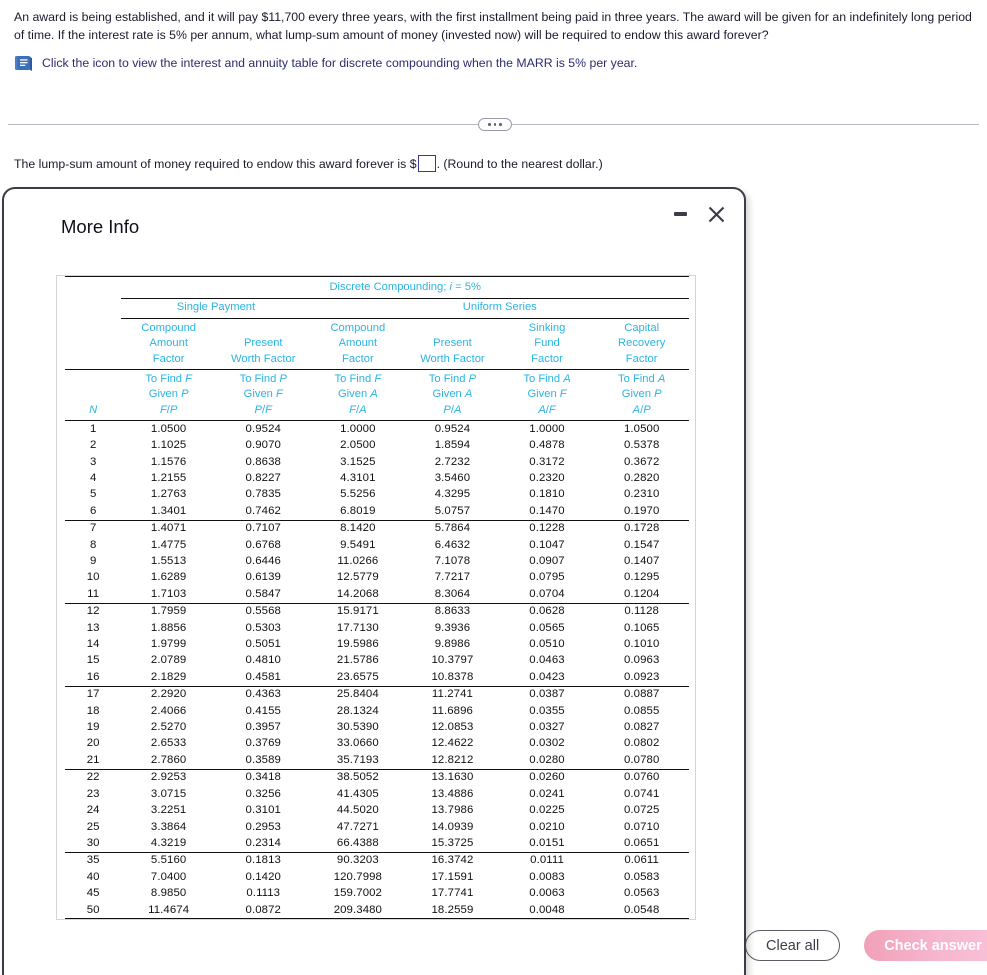  Describe the element at coordinates (93, 627) in the screenshot. I see `table-cell: 13` at that location.